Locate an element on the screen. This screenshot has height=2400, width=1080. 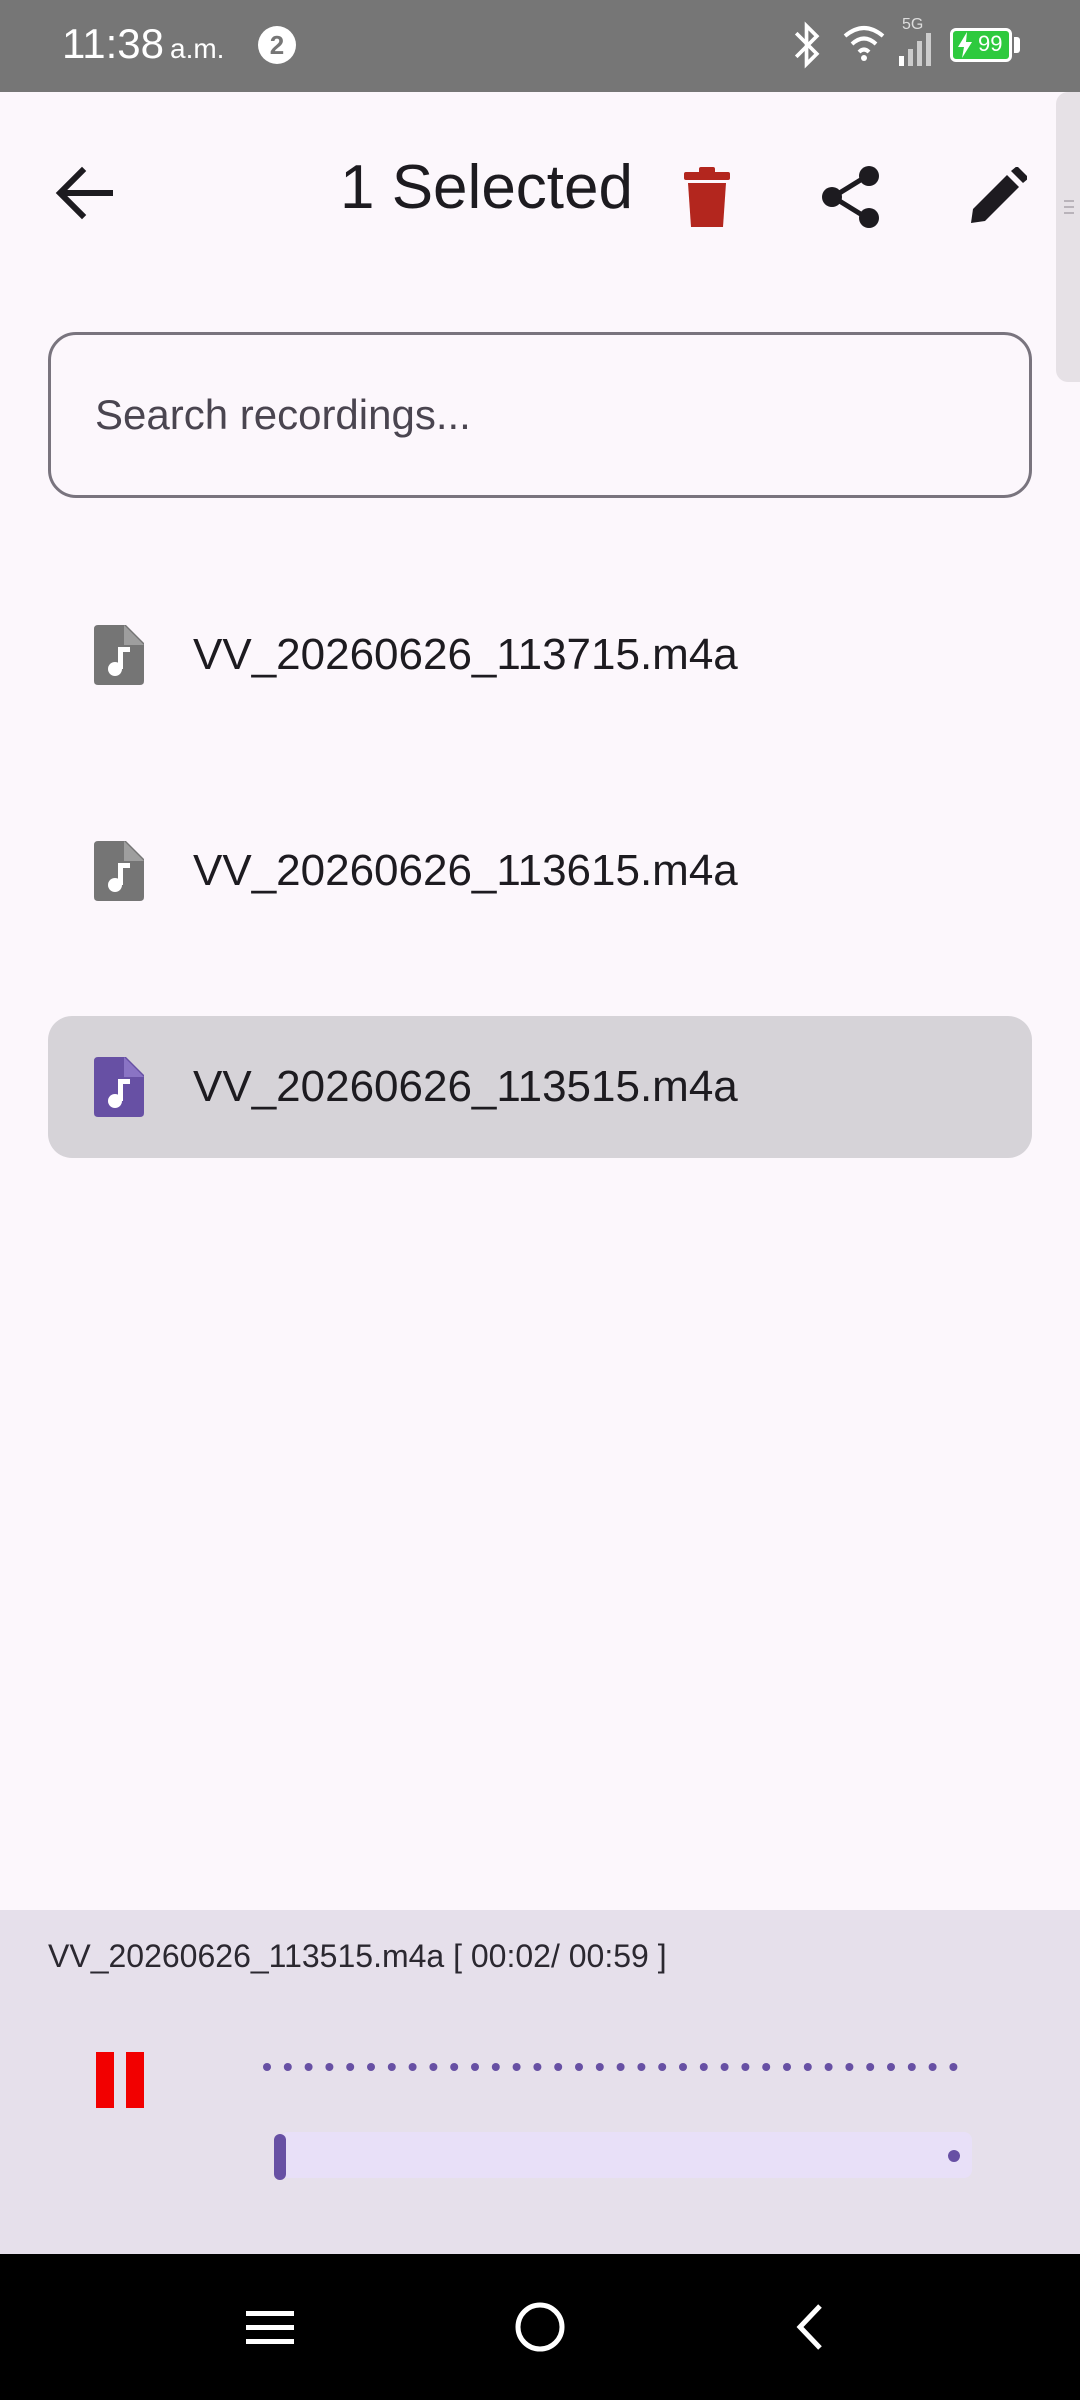
seek-bar is located at coordinates (626, 2155).